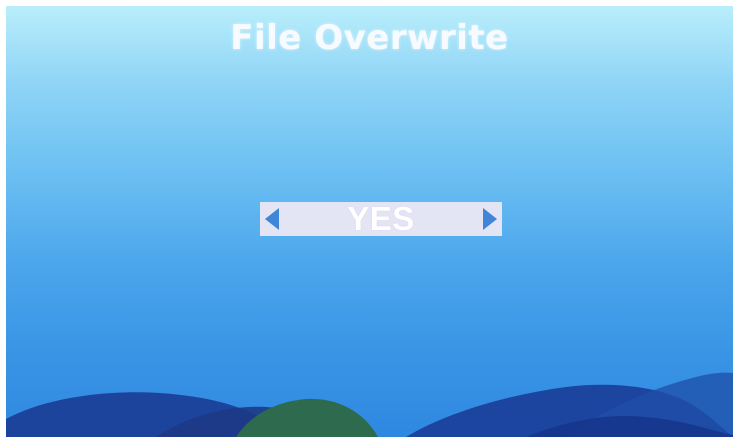  I want to click on selected-value: YES, so click(381, 218).